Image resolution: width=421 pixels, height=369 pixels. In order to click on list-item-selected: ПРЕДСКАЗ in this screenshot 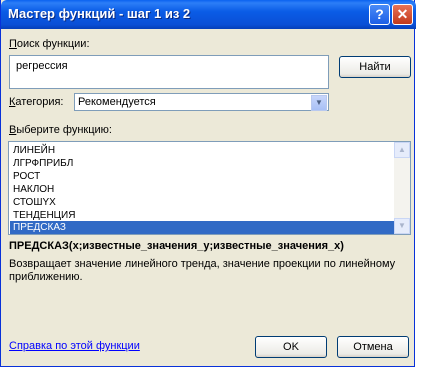, I will do `click(203, 227)`.